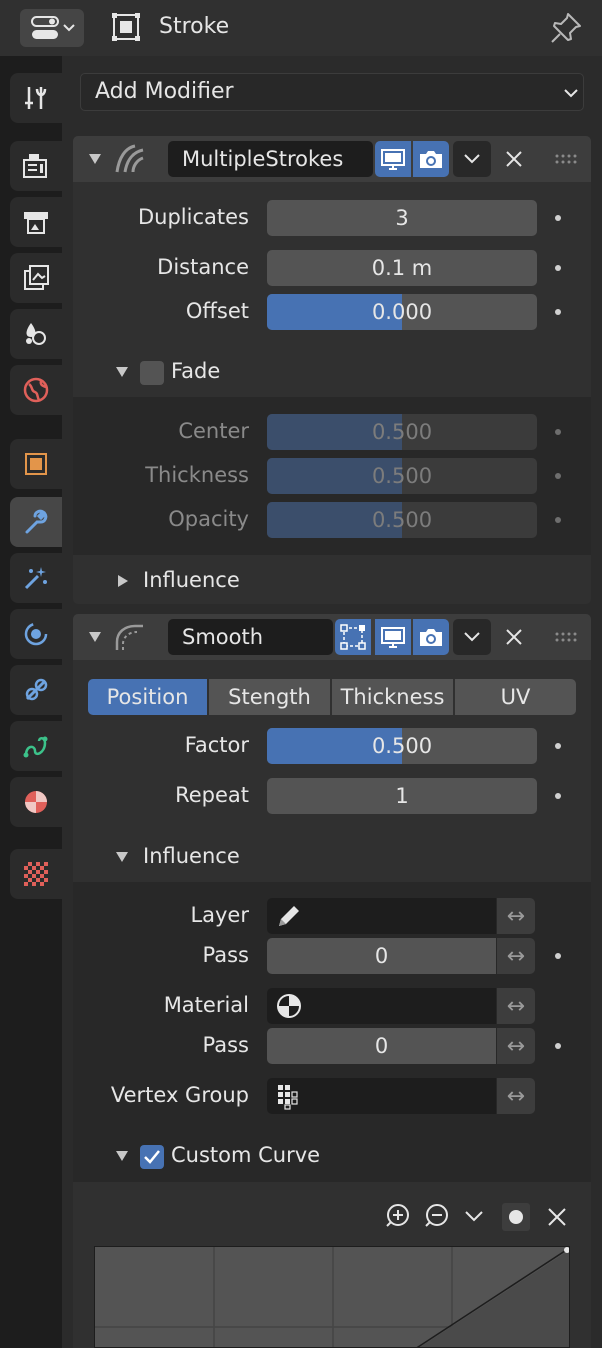  What do you see at coordinates (203, 267) in the screenshot?
I see `distance-label: Distance` at bounding box center [203, 267].